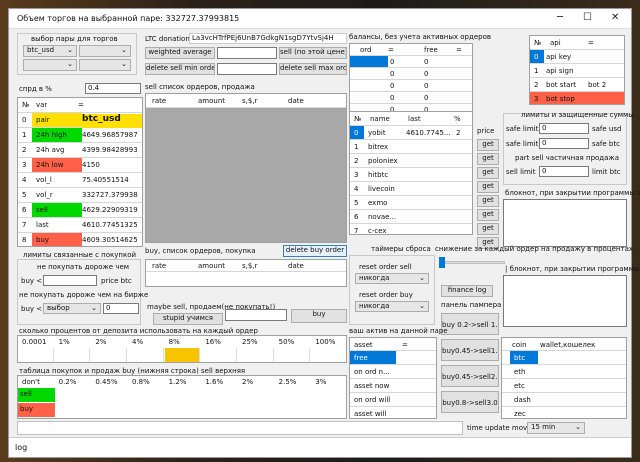 The height and width of the screenshot is (462, 640). Describe the element at coordinates (319, 316) in the screenshot. I see `buy-button: buy` at that location.